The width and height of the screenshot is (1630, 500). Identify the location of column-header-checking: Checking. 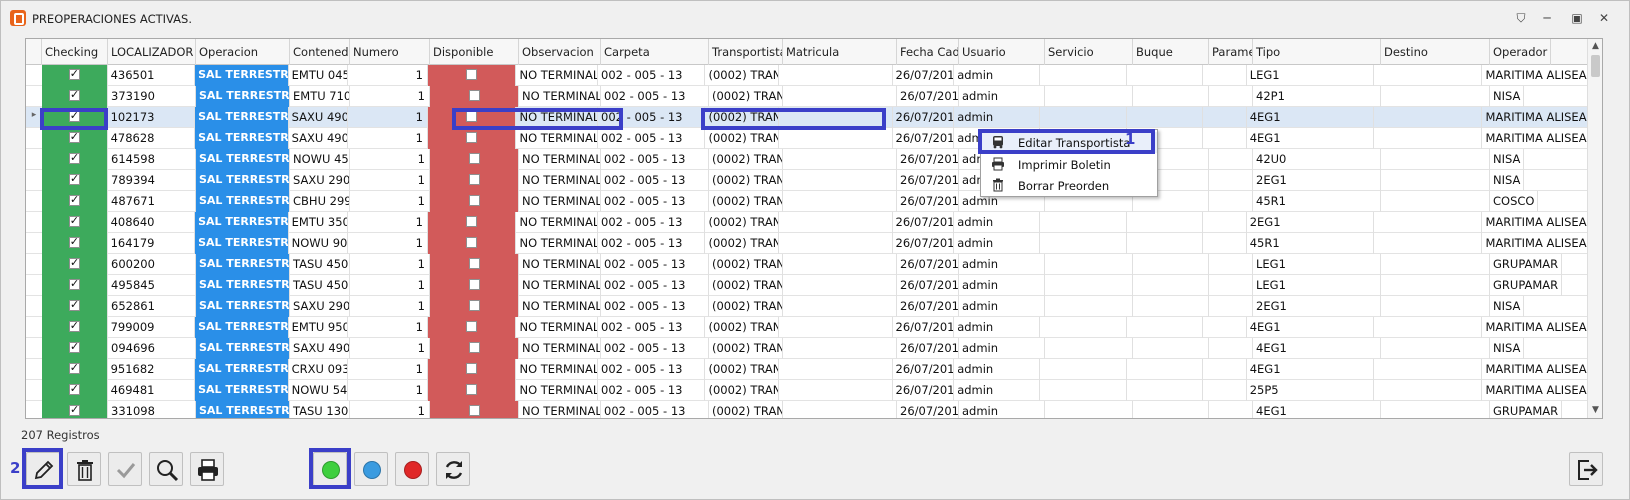
(75, 52).